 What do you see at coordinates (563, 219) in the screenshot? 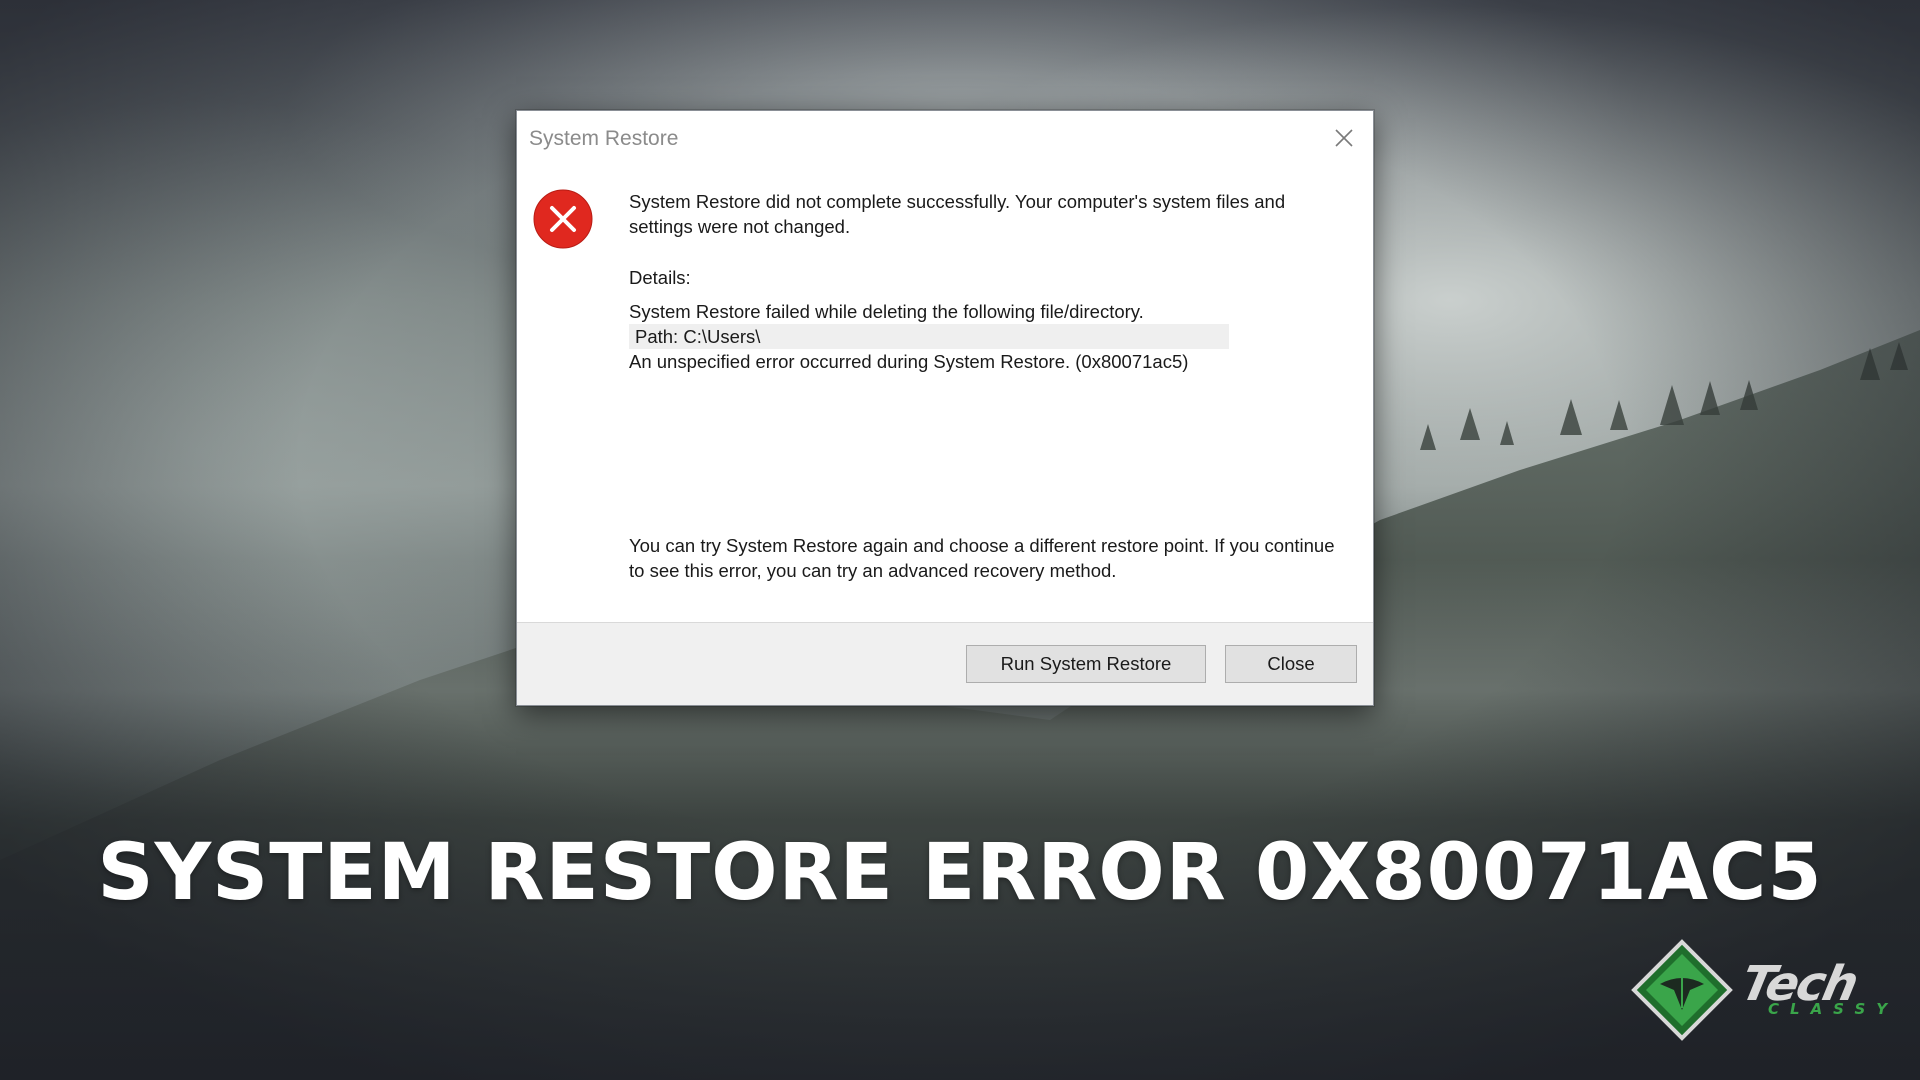
I see `error-x-icon` at bounding box center [563, 219].